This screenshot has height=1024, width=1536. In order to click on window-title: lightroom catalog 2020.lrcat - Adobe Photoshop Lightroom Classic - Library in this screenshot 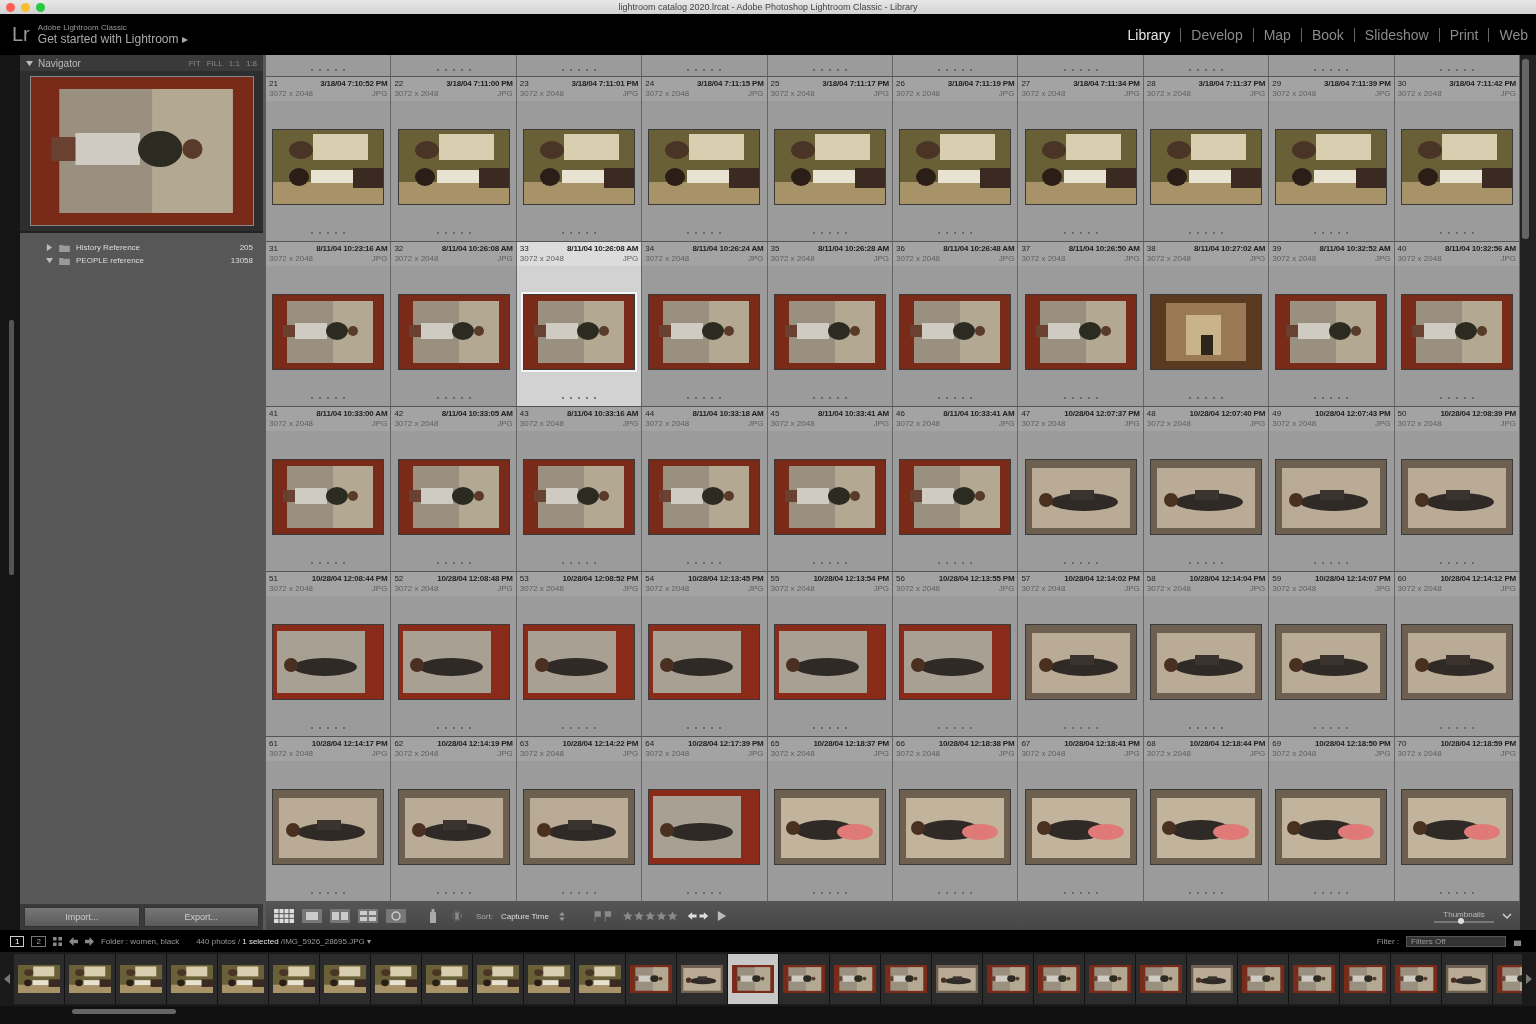, I will do `click(768, 7)`.